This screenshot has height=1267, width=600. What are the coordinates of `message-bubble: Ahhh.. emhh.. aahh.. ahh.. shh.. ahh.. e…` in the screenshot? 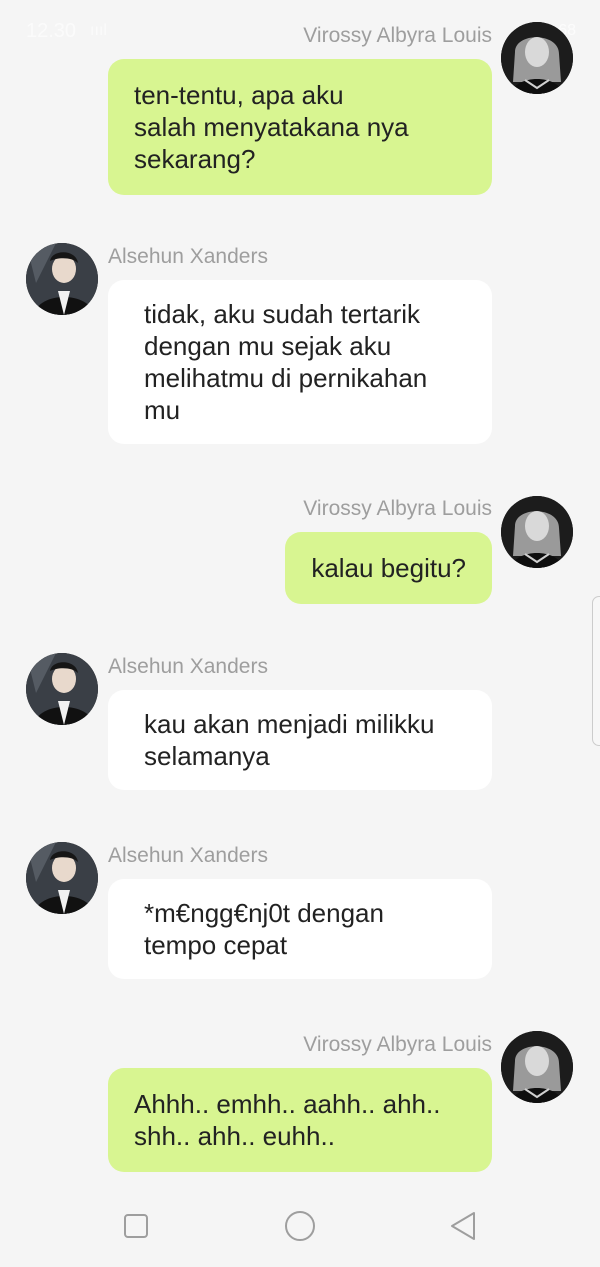 It's located at (300, 1120).